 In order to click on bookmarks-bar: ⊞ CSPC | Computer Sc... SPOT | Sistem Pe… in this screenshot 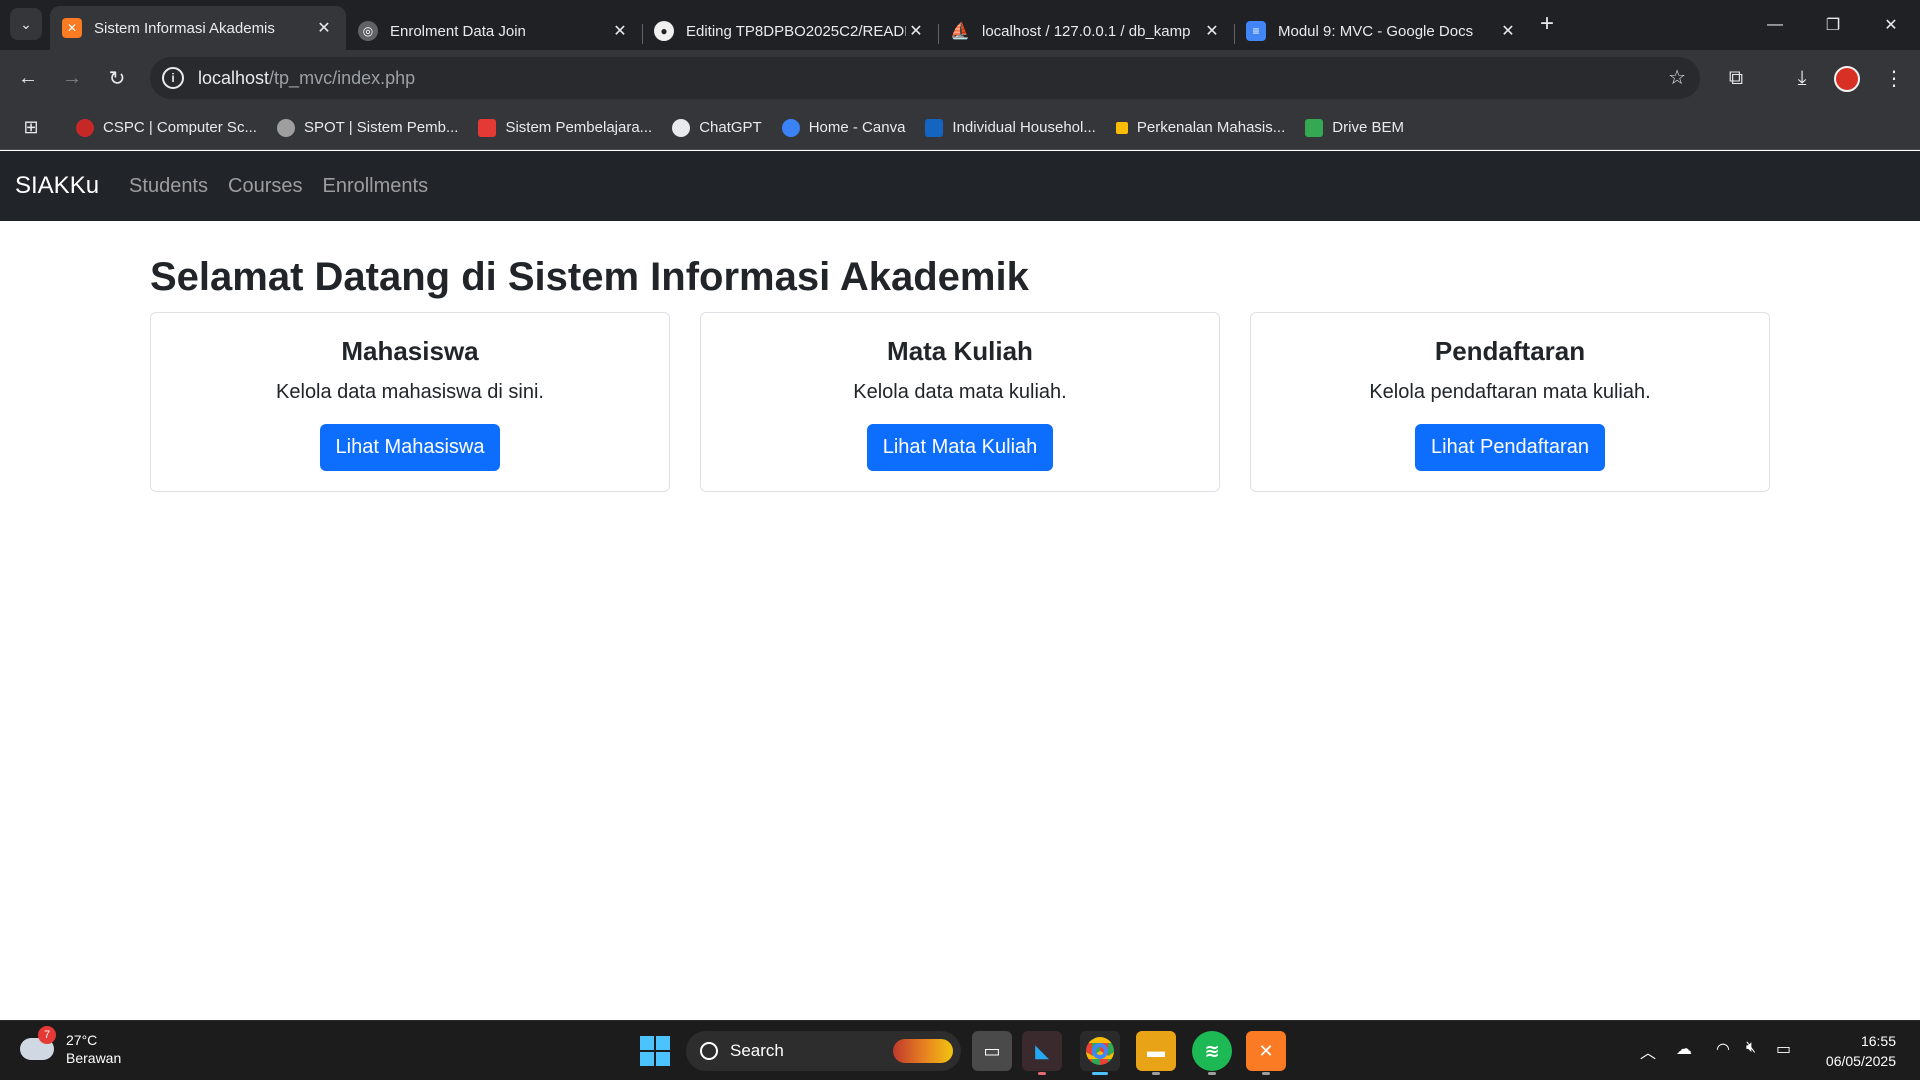, I will do `click(960, 128)`.